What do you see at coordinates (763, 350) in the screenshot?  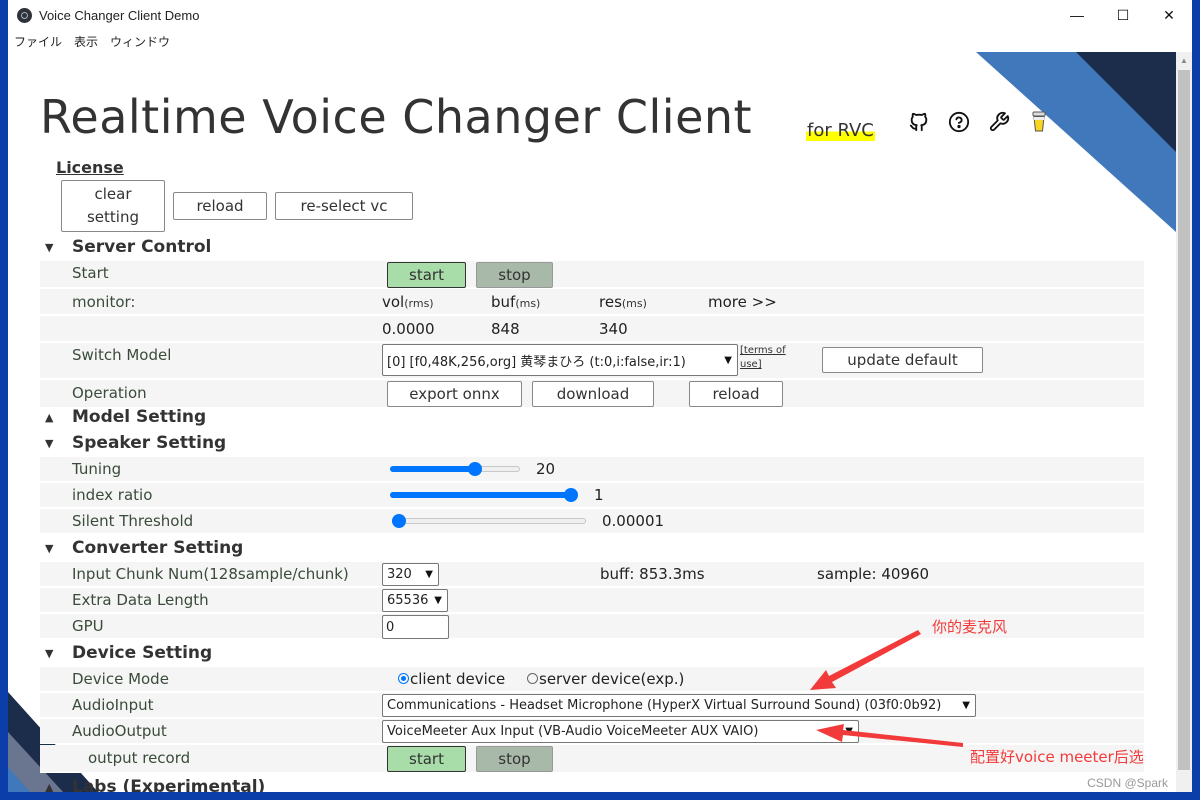 I see `terms-line1: [terms of` at bounding box center [763, 350].